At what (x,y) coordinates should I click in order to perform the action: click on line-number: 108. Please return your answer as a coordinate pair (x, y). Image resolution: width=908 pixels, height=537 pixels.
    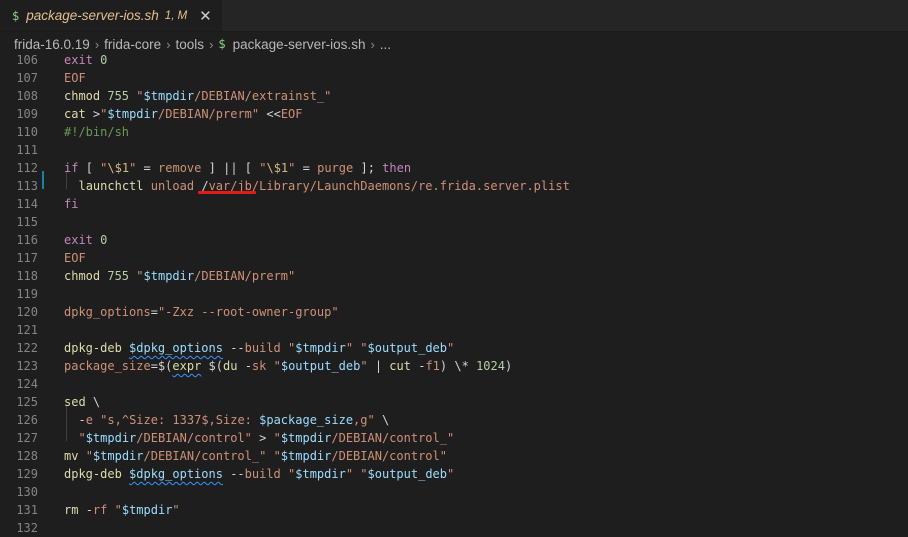
    Looking at the image, I should click on (27, 96).